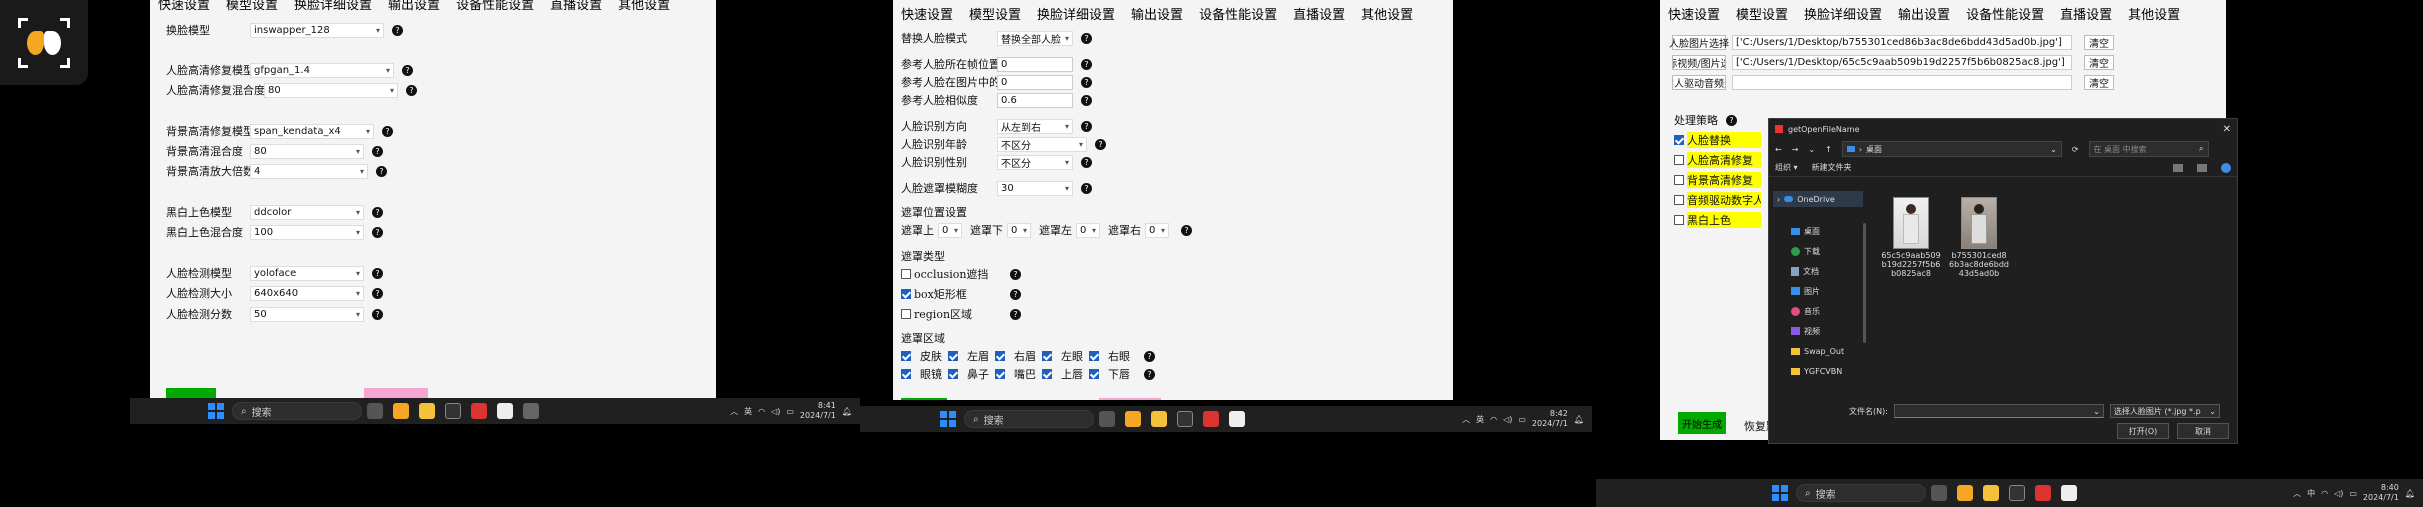  What do you see at coordinates (1818, 311) in the screenshot?
I see `sidebar-item-music: 音乐` at bounding box center [1818, 311].